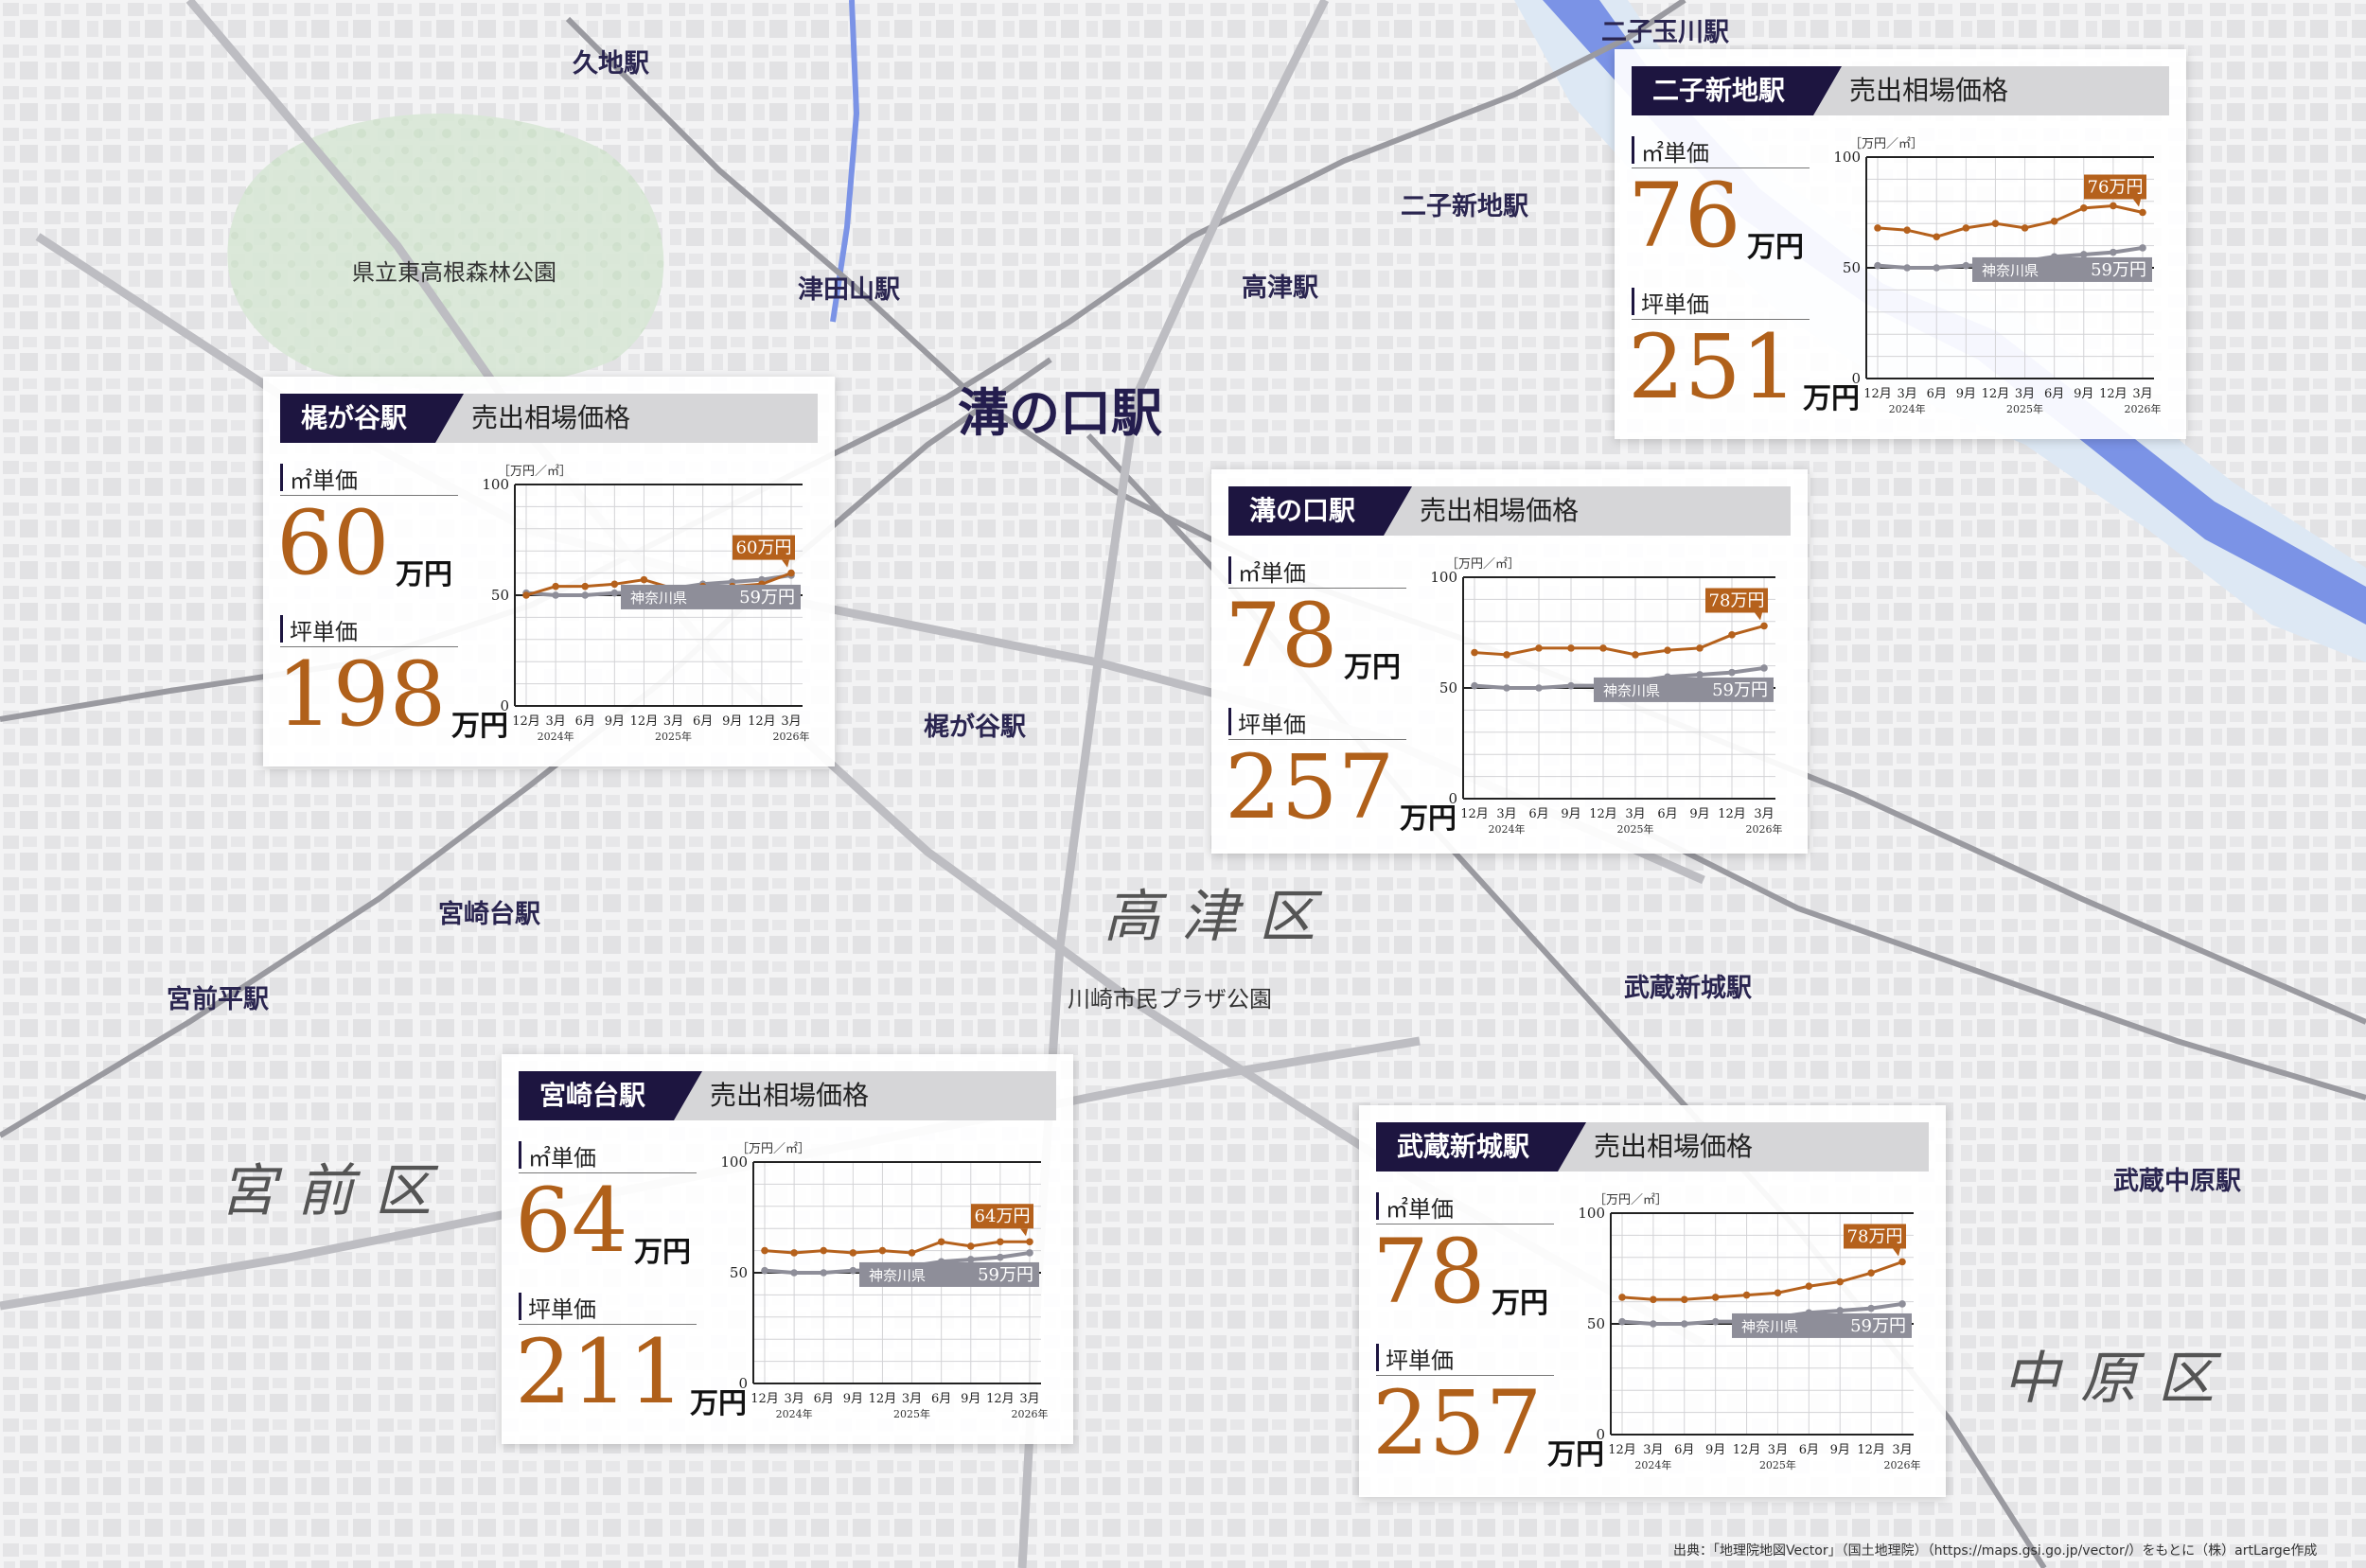 This screenshot has height=1568, width=2366. What do you see at coordinates (975, 727) in the screenshot?
I see `station-label-kajigaya: 梶が谷駅` at bounding box center [975, 727].